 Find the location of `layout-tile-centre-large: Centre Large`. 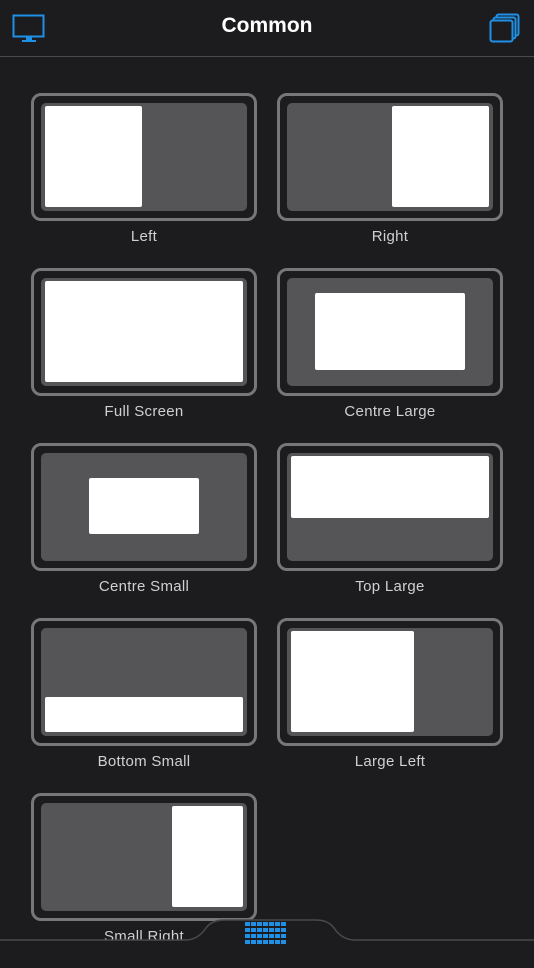

layout-tile-centre-large: Centre Large is located at coordinates (390, 355).